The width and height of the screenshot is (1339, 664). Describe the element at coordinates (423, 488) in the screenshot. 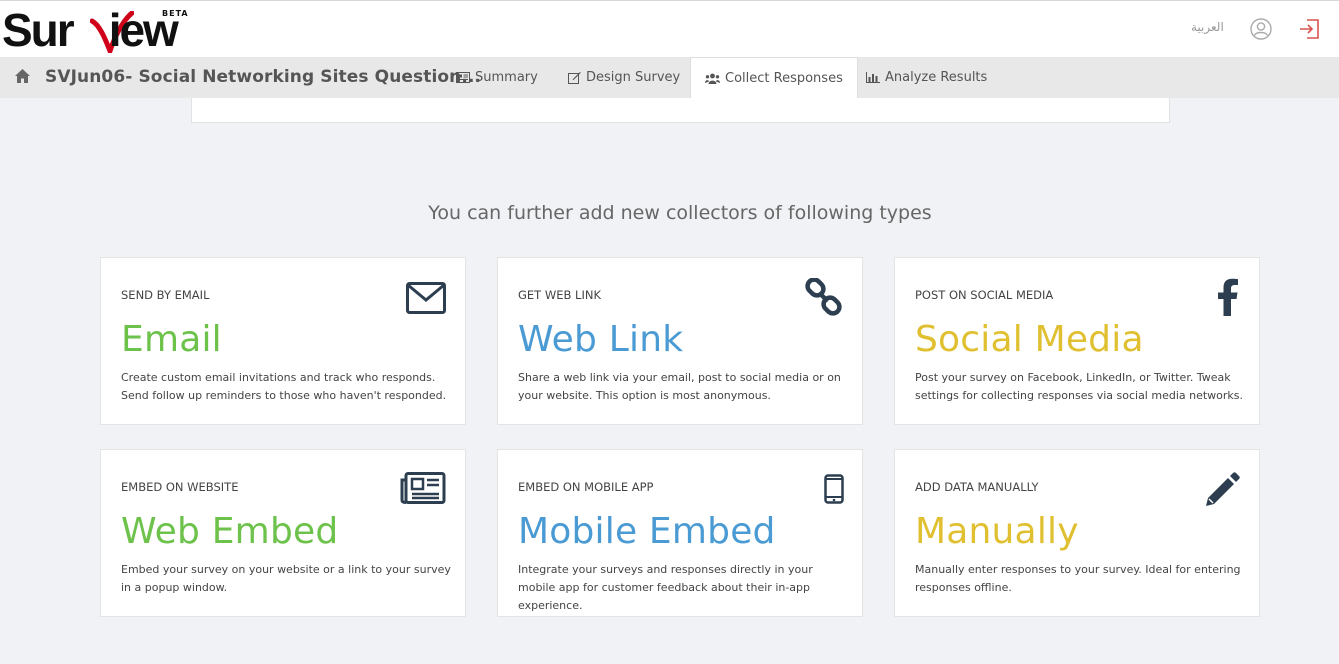

I see `newspaper-icon` at that location.